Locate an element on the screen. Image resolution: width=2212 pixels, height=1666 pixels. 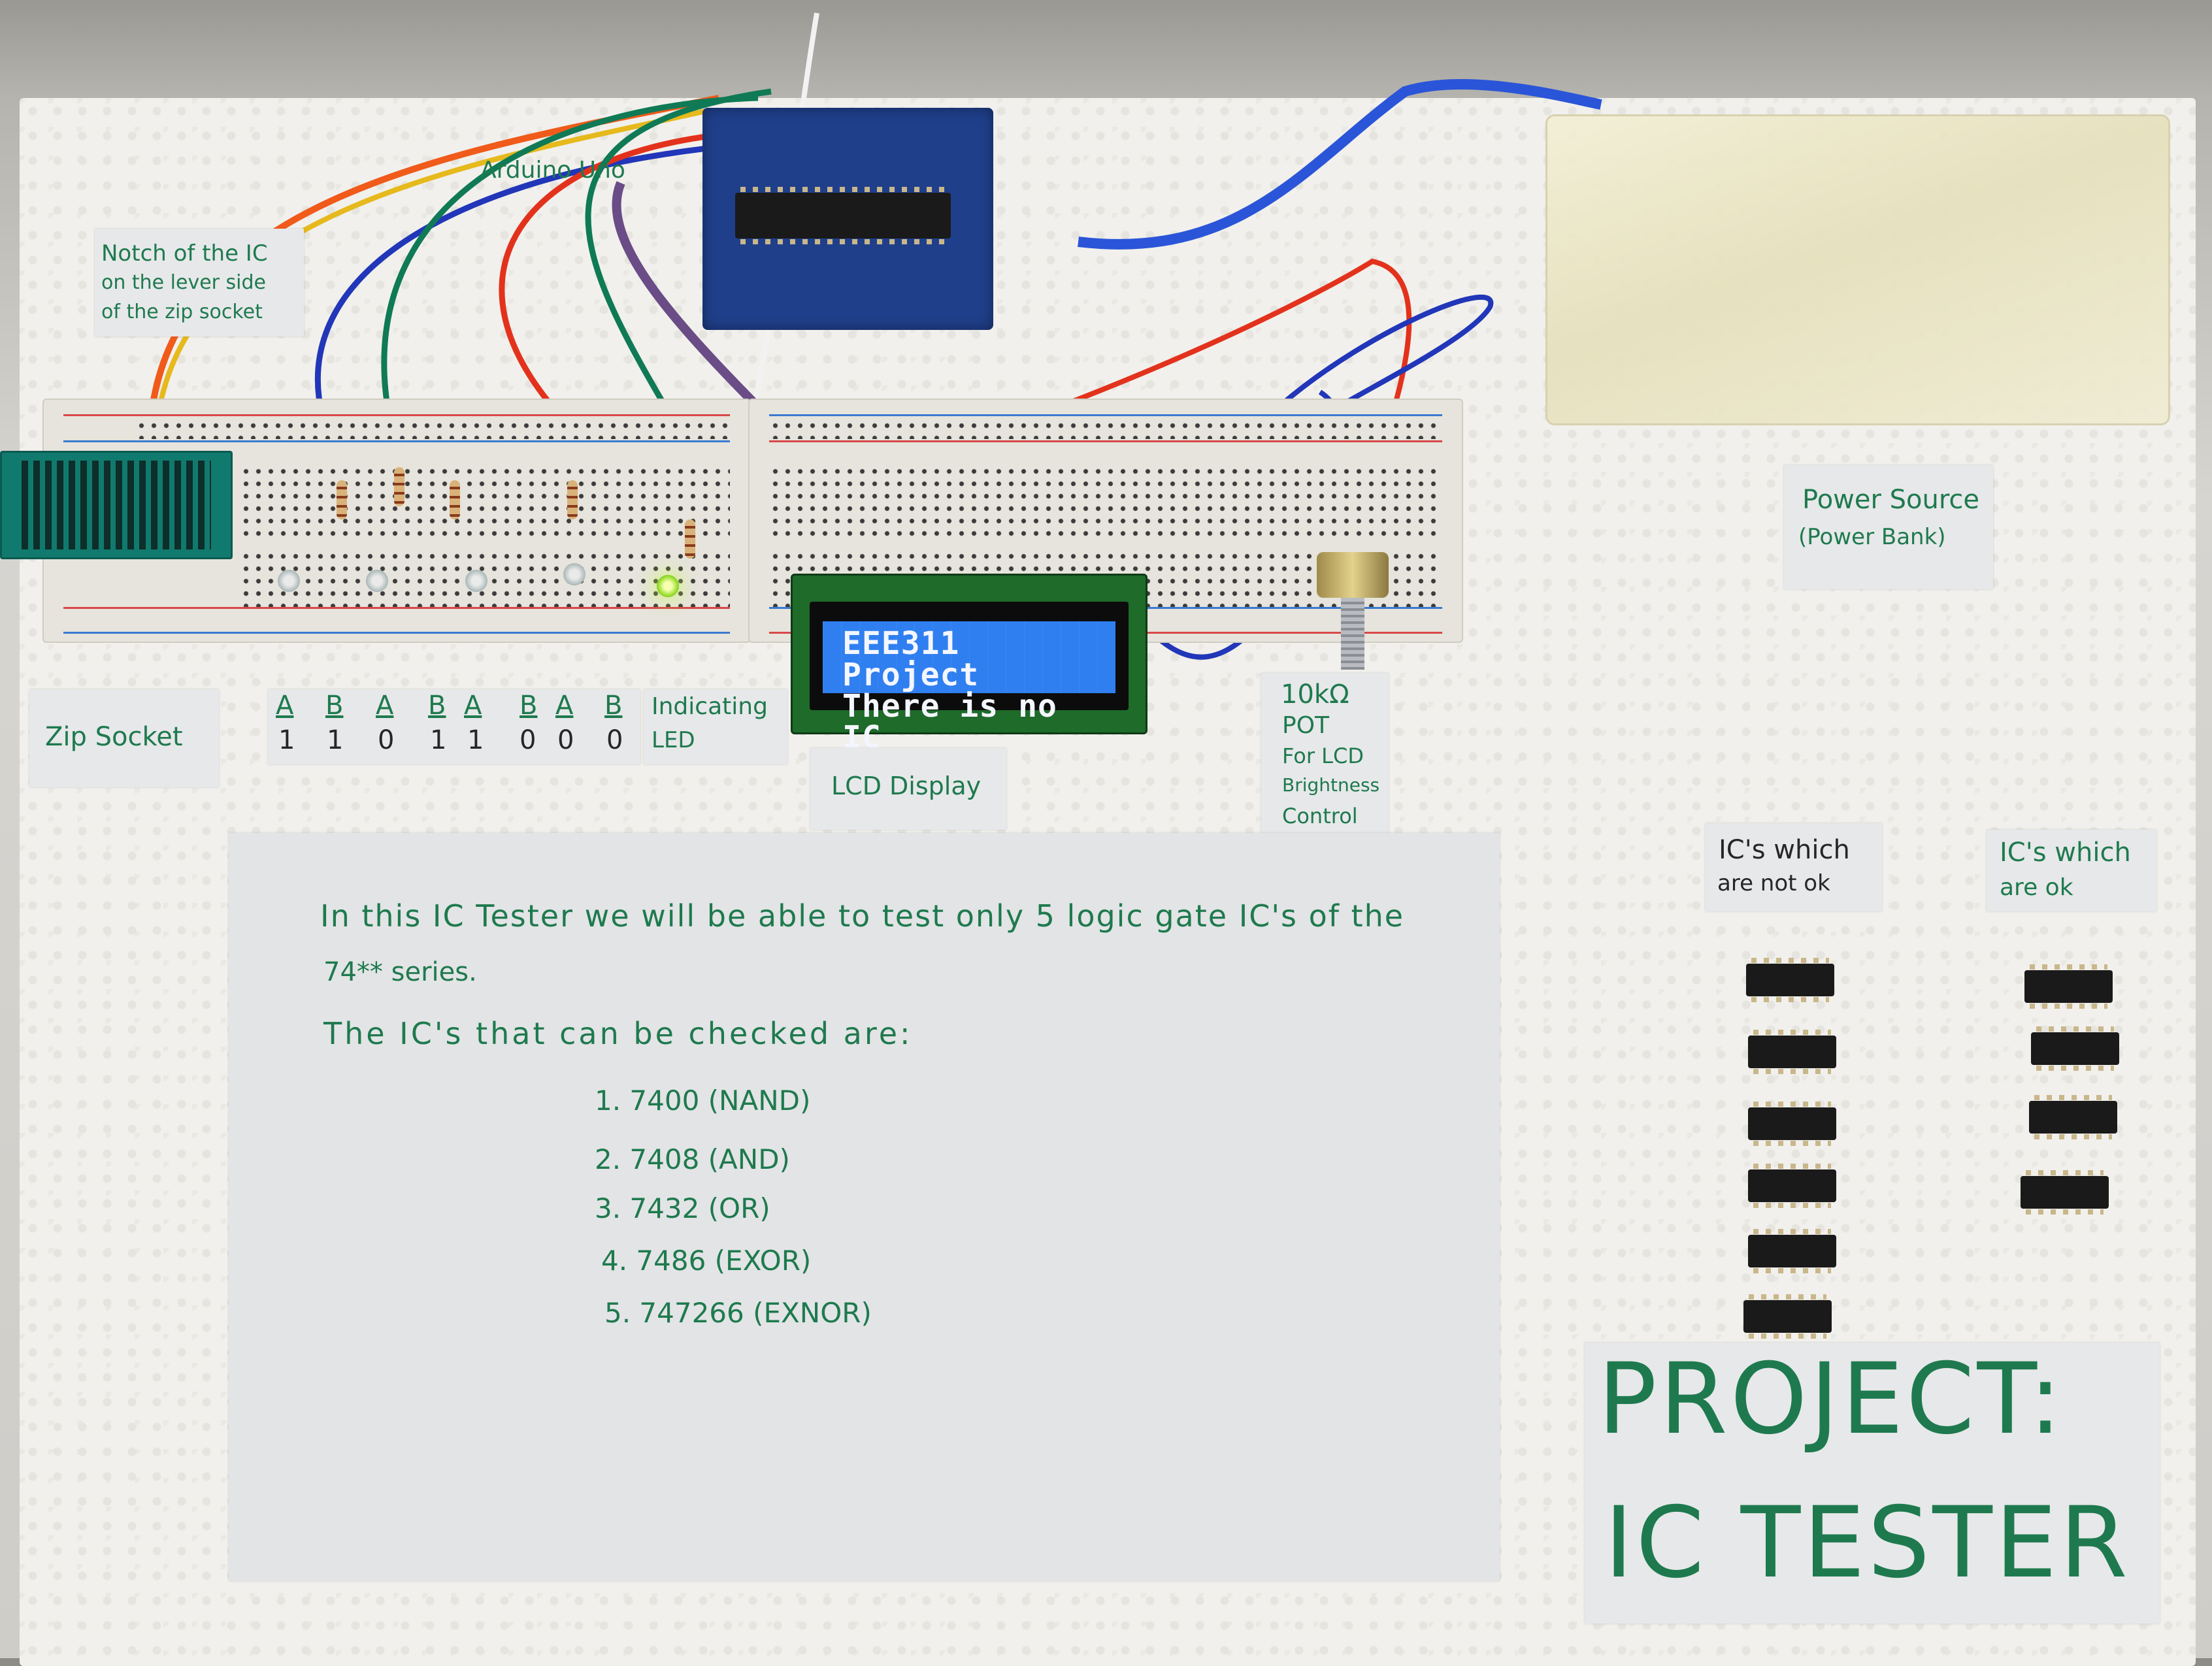
arduino-uno-board is located at coordinates (847, 219).